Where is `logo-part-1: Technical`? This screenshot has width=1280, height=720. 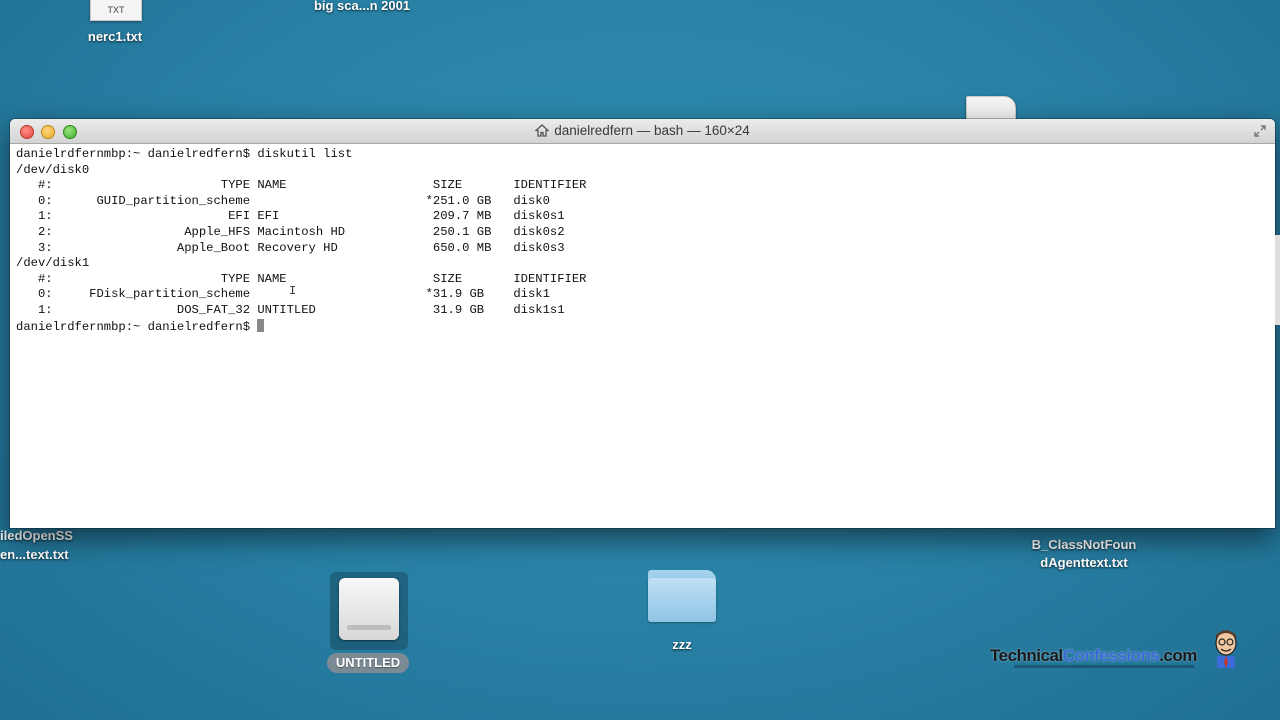
logo-part-1: Technical is located at coordinates (1026, 655).